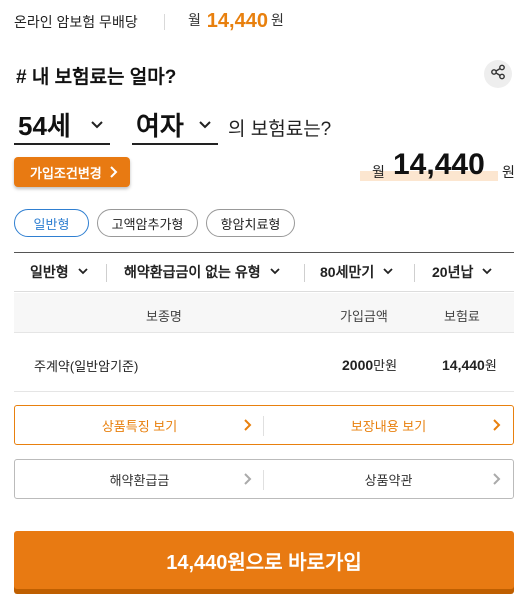 The height and width of the screenshot is (594, 524). I want to click on monthly-premium: 월 14,440 원, so click(439, 168).